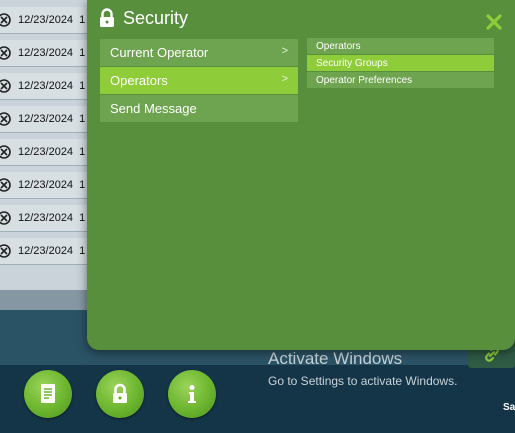 The height and width of the screenshot is (433, 515). What do you see at coordinates (153, 108) in the screenshot?
I see `menu-item-label: Send Message` at bounding box center [153, 108].